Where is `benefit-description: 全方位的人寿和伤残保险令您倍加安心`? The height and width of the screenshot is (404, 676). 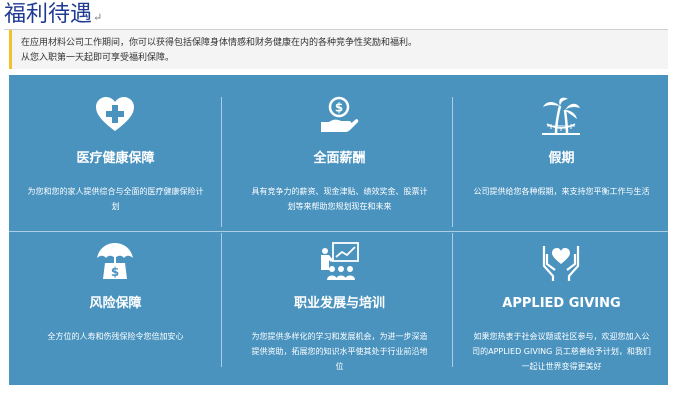
benefit-description: 全方位的人寿和伤残保险令您倍加安心 is located at coordinates (115, 336).